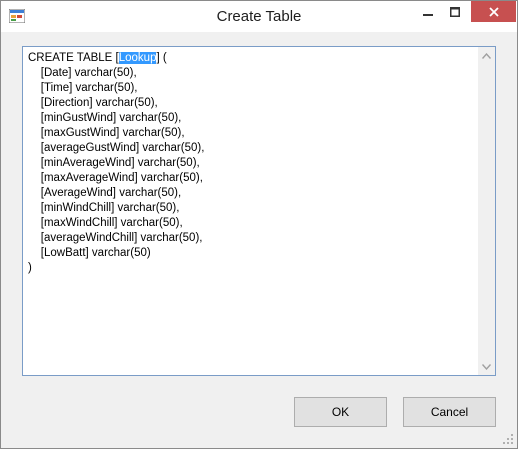 Image resolution: width=518 pixels, height=449 pixels. I want to click on minimize-button, so click(428, 11).